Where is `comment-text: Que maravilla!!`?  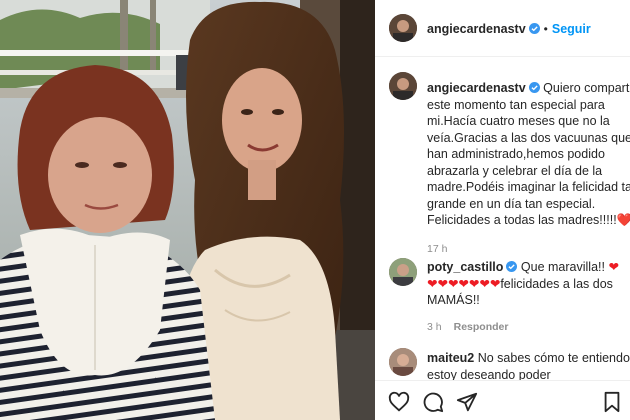 comment-text: Que maravilla!! is located at coordinates (562, 267).